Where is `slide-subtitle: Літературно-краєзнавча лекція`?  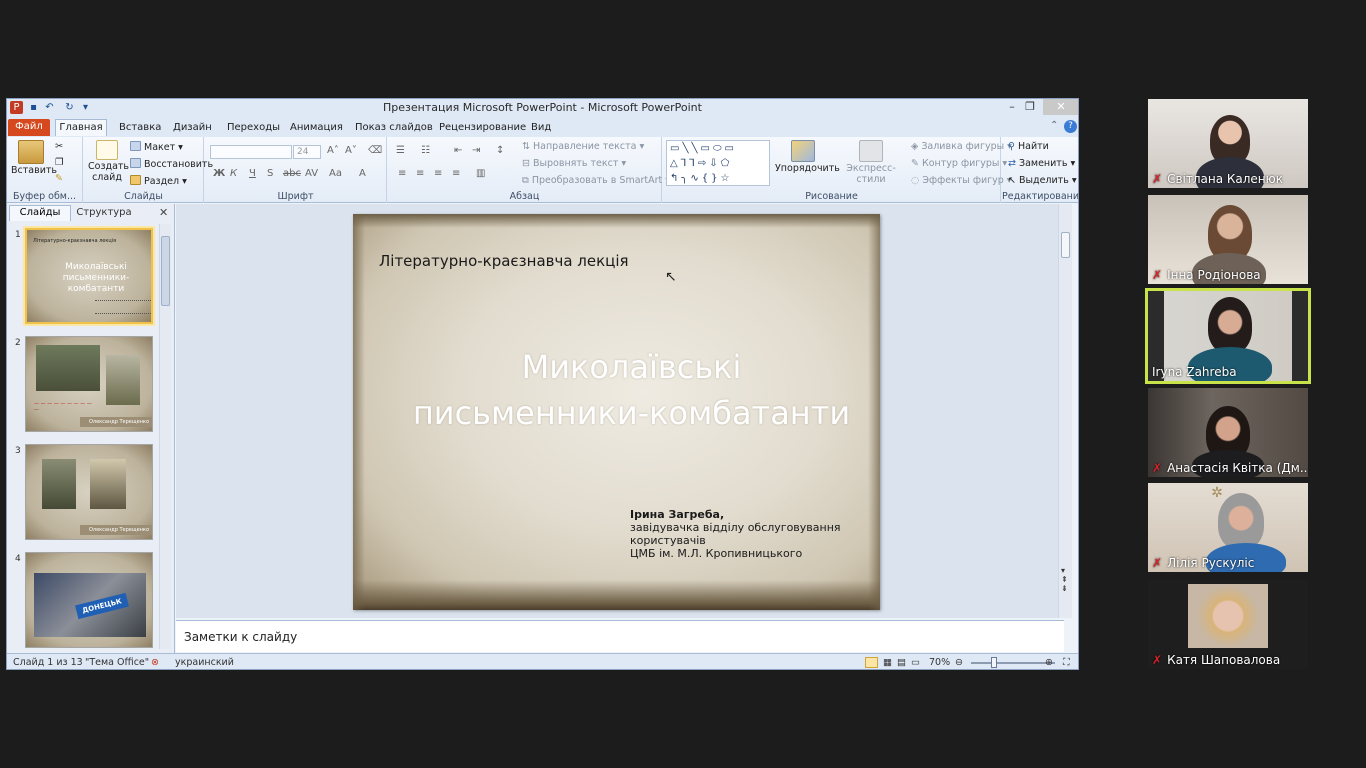
slide-subtitle: Літературно-краєзнавча лекція is located at coordinates (504, 261).